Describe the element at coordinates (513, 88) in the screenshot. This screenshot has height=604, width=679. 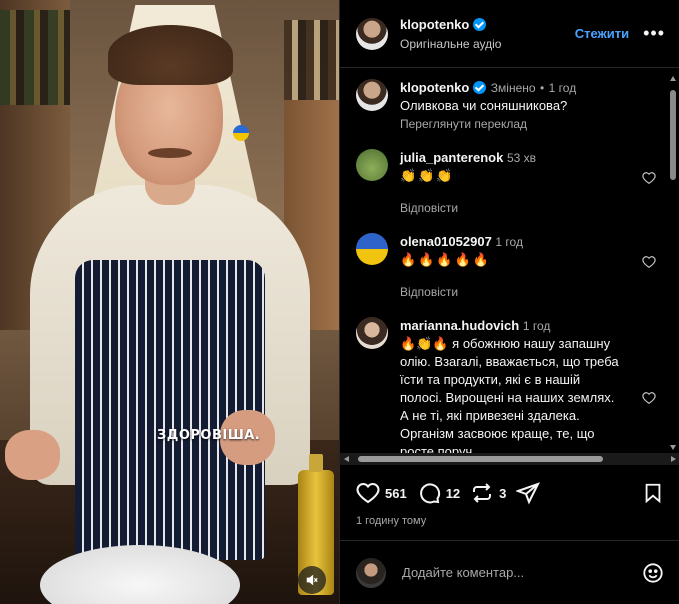
I see `edited-label: Змінено` at that location.